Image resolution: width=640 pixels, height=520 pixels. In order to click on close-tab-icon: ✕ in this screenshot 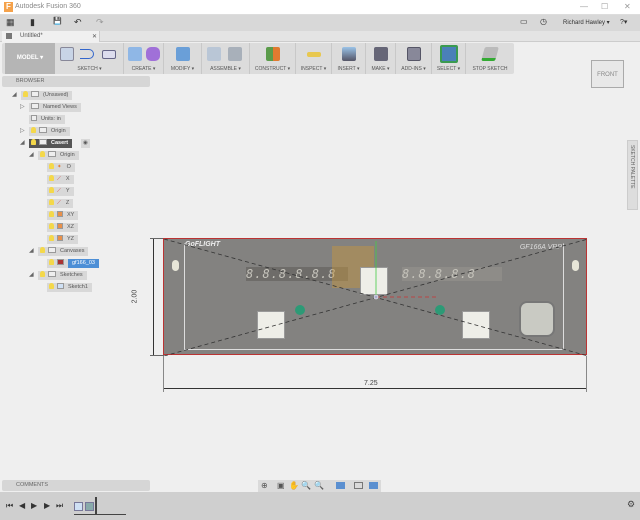, I will do `click(94, 36)`.